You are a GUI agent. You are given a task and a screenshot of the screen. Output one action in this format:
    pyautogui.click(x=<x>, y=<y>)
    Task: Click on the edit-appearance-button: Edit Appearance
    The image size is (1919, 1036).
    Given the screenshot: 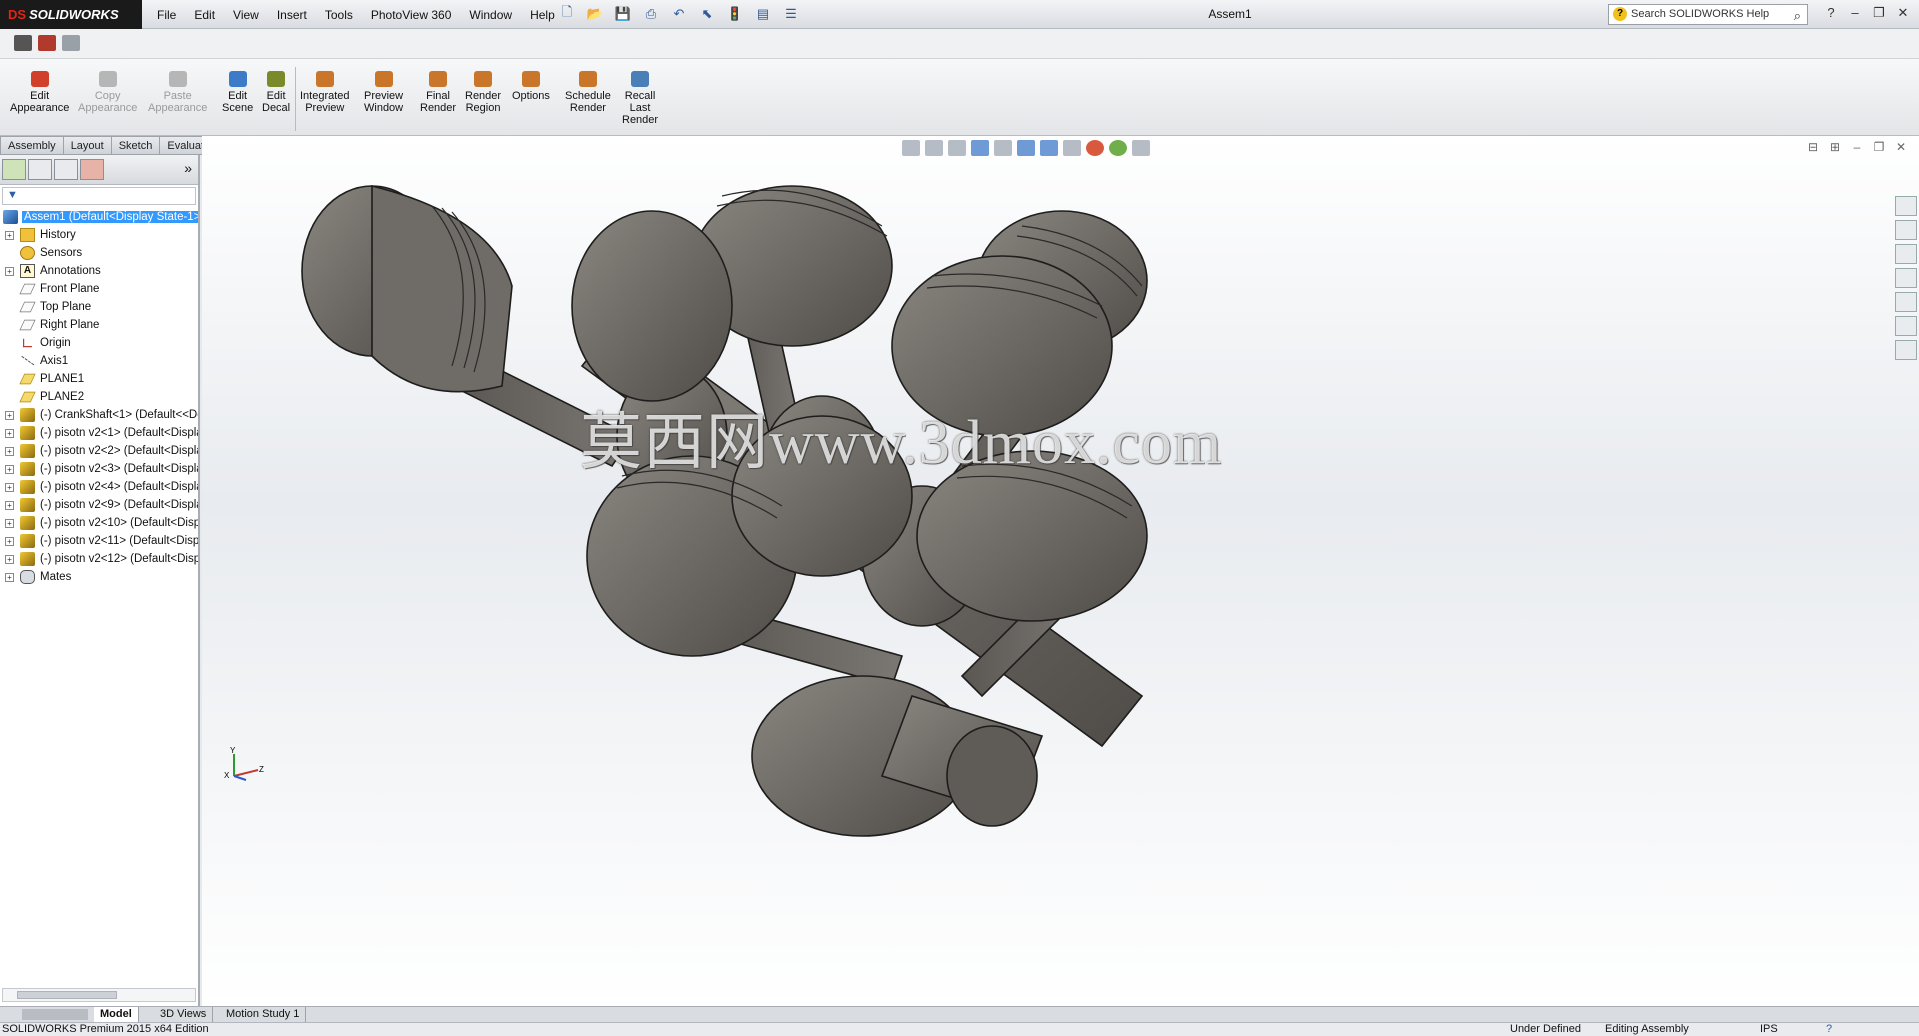 What is the action you would take?
    pyautogui.click(x=39, y=92)
    